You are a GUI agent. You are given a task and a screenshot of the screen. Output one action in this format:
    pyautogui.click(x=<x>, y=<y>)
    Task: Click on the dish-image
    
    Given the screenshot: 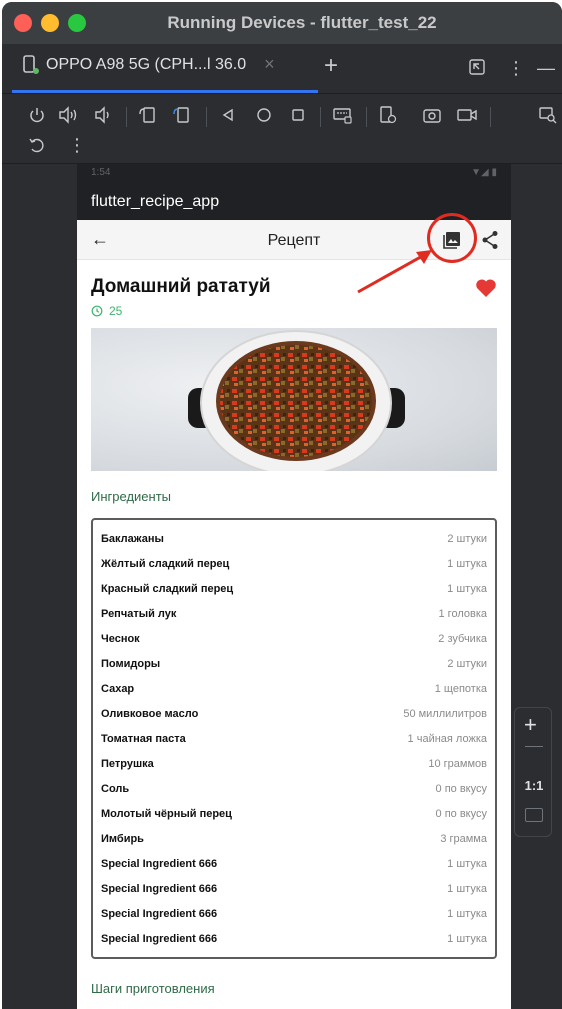 What is the action you would take?
    pyautogui.click(x=296, y=400)
    